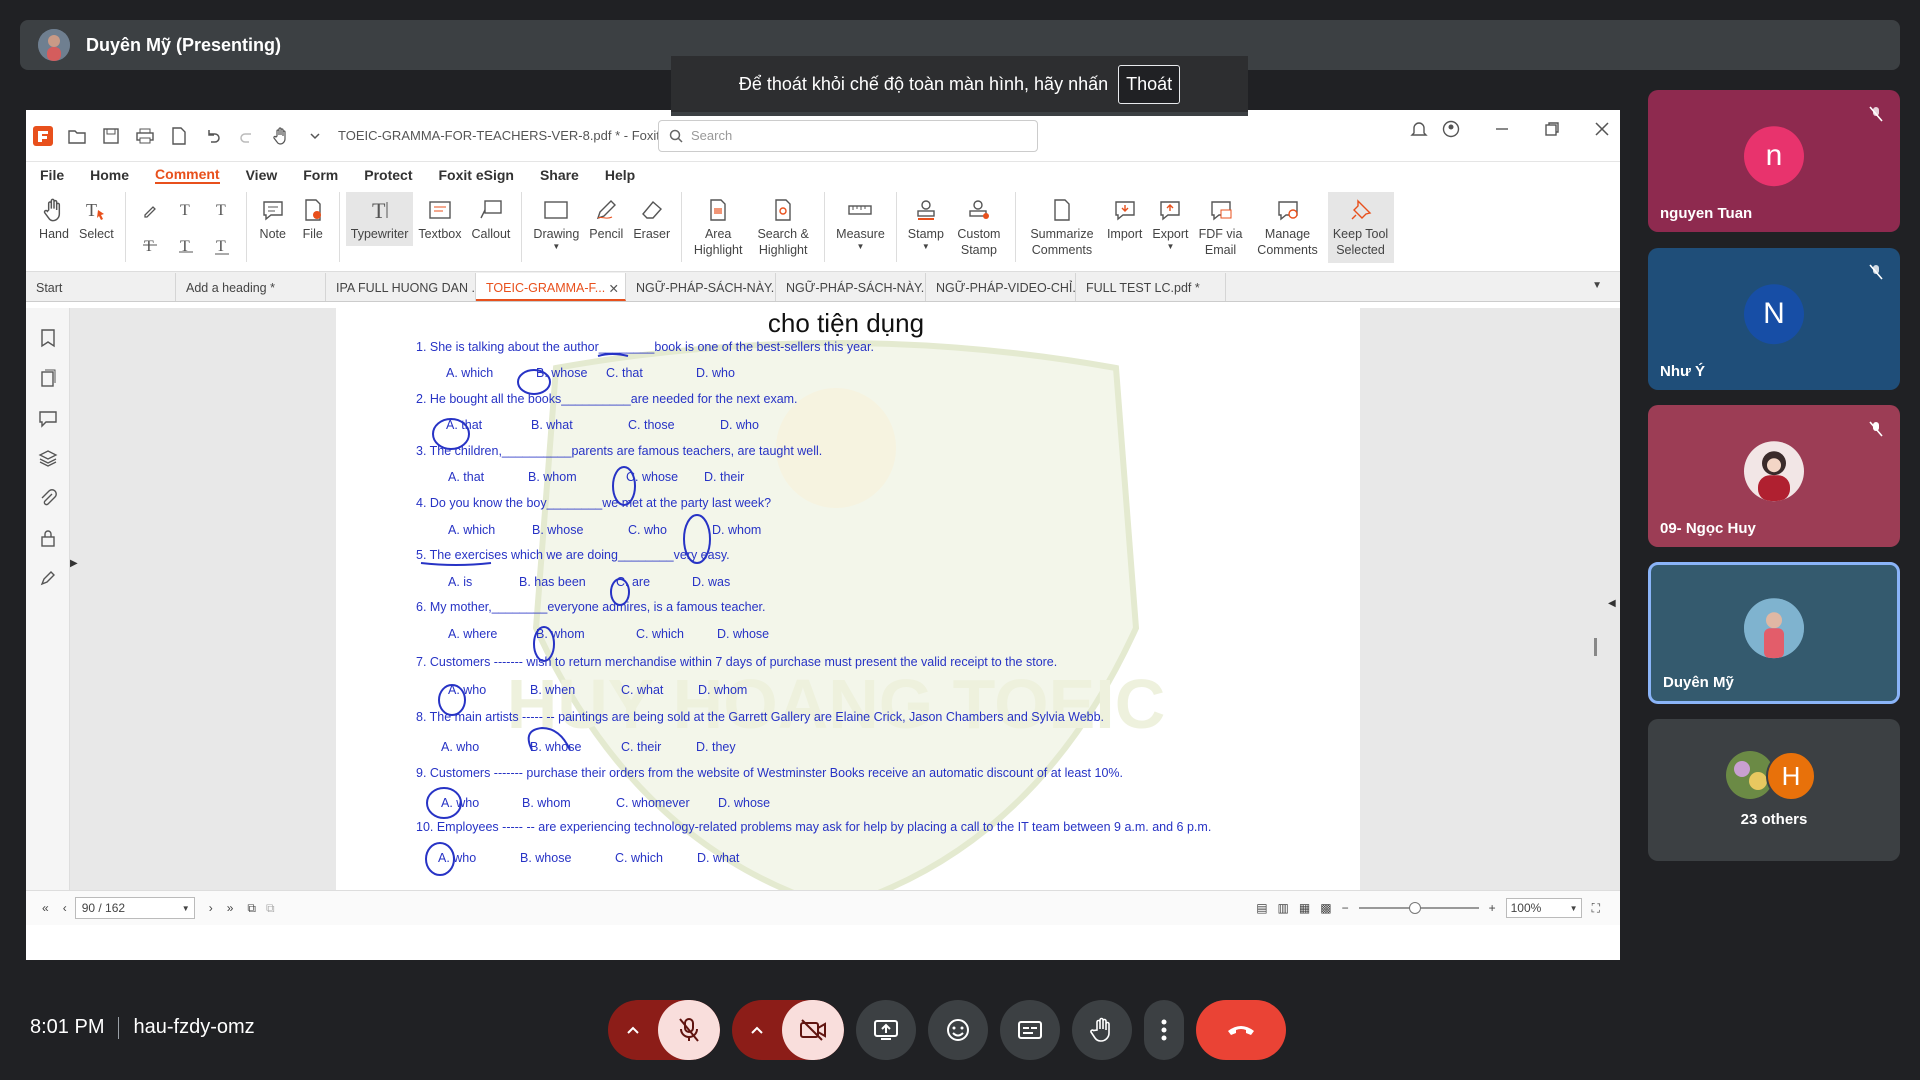 The width and height of the screenshot is (1920, 1080). I want to click on exit-fullscreen-button: Thoát, so click(1149, 84).